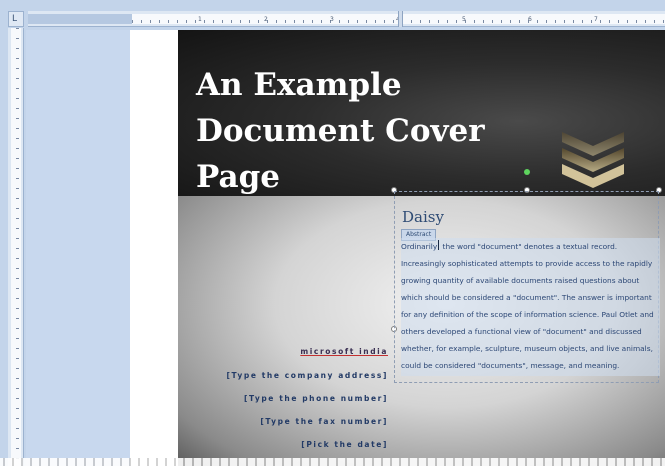 The image size is (665, 466). What do you see at coordinates (400, 19) in the screenshot?
I see `column-marker-handle` at bounding box center [400, 19].